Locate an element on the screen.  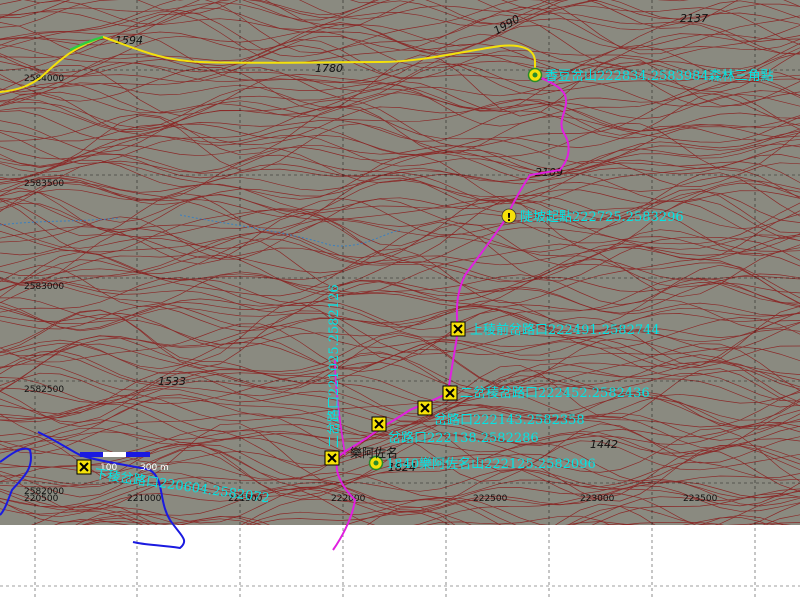
waypoint-fork-junction: 二岔路口221025.2582126 is located at coordinates (333, 375).